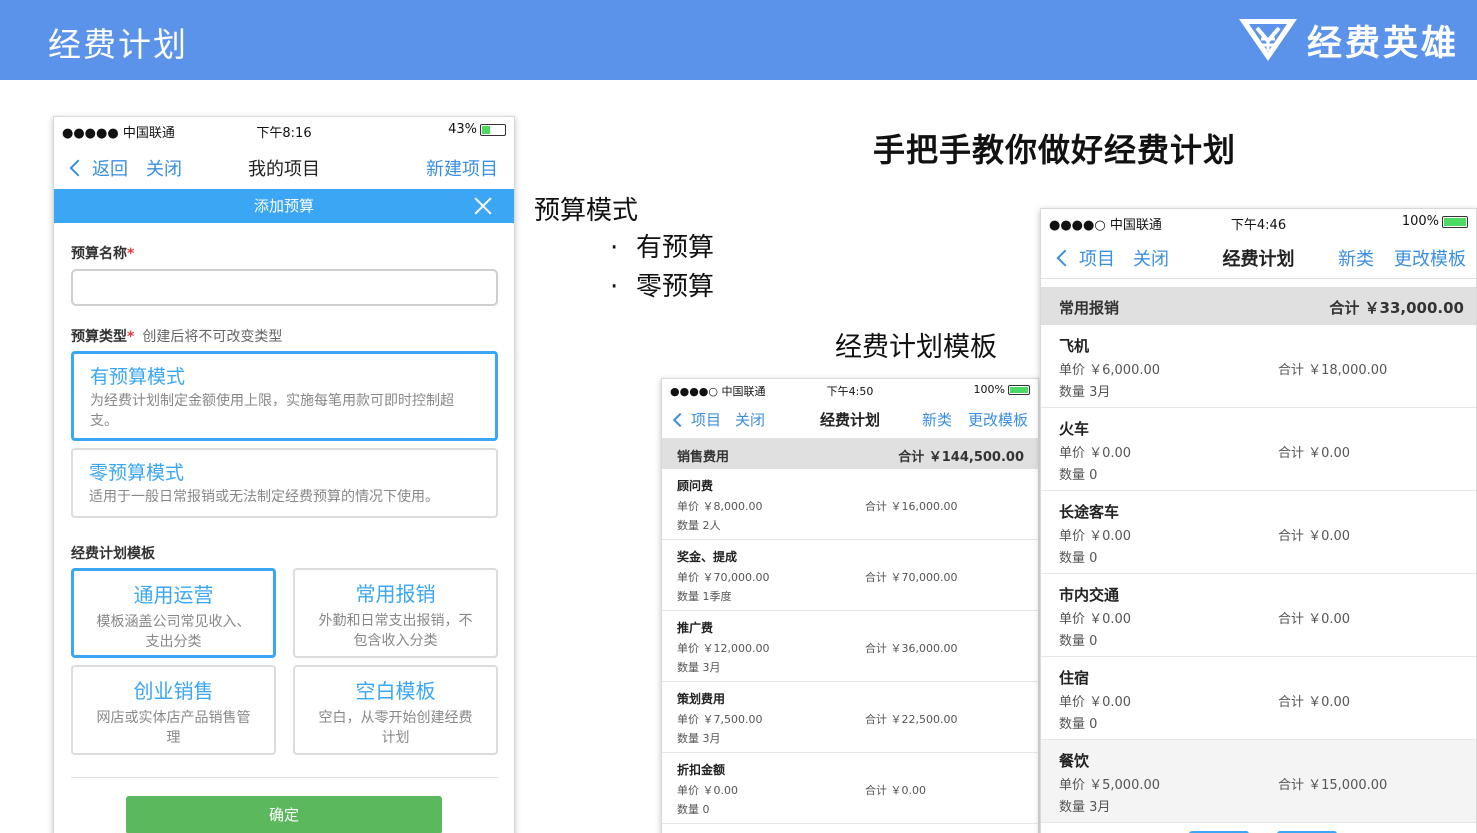  Describe the element at coordinates (911, 648) in the screenshot. I see `row-total: 合计 ￥36,000.00` at that location.